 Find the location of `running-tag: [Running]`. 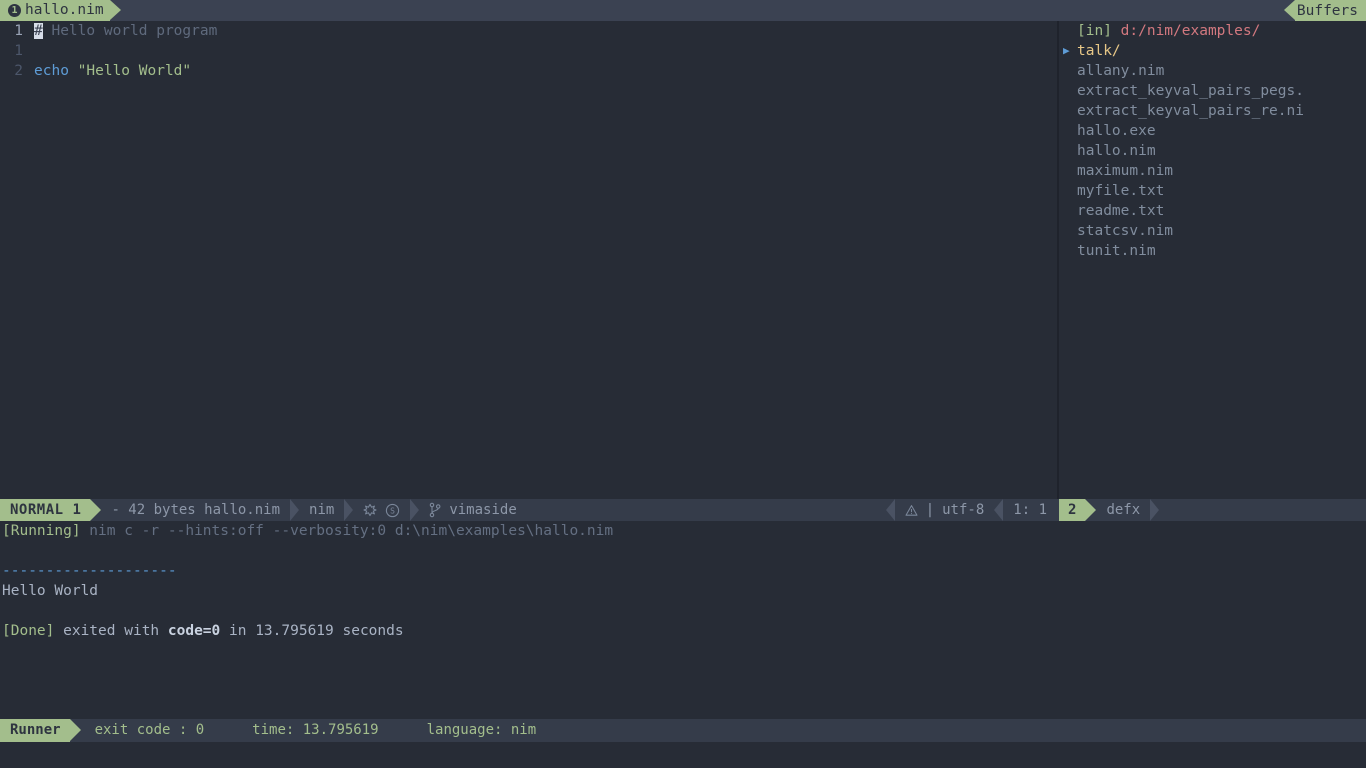

running-tag: [Running] is located at coordinates (41, 531).